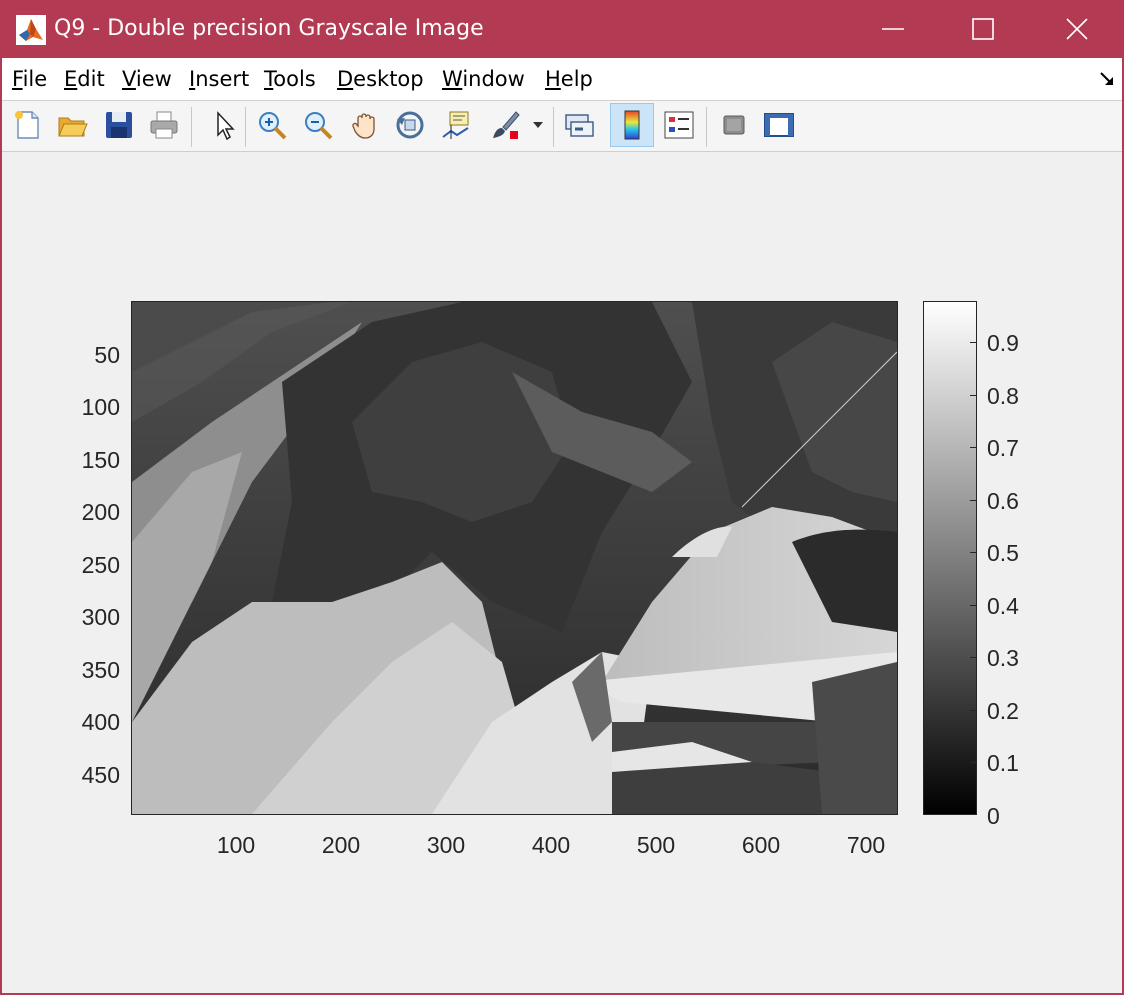 The width and height of the screenshot is (1124, 995). What do you see at coordinates (1003, 606) in the screenshot?
I see `colorbar-tick-label: 0.4` at bounding box center [1003, 606].